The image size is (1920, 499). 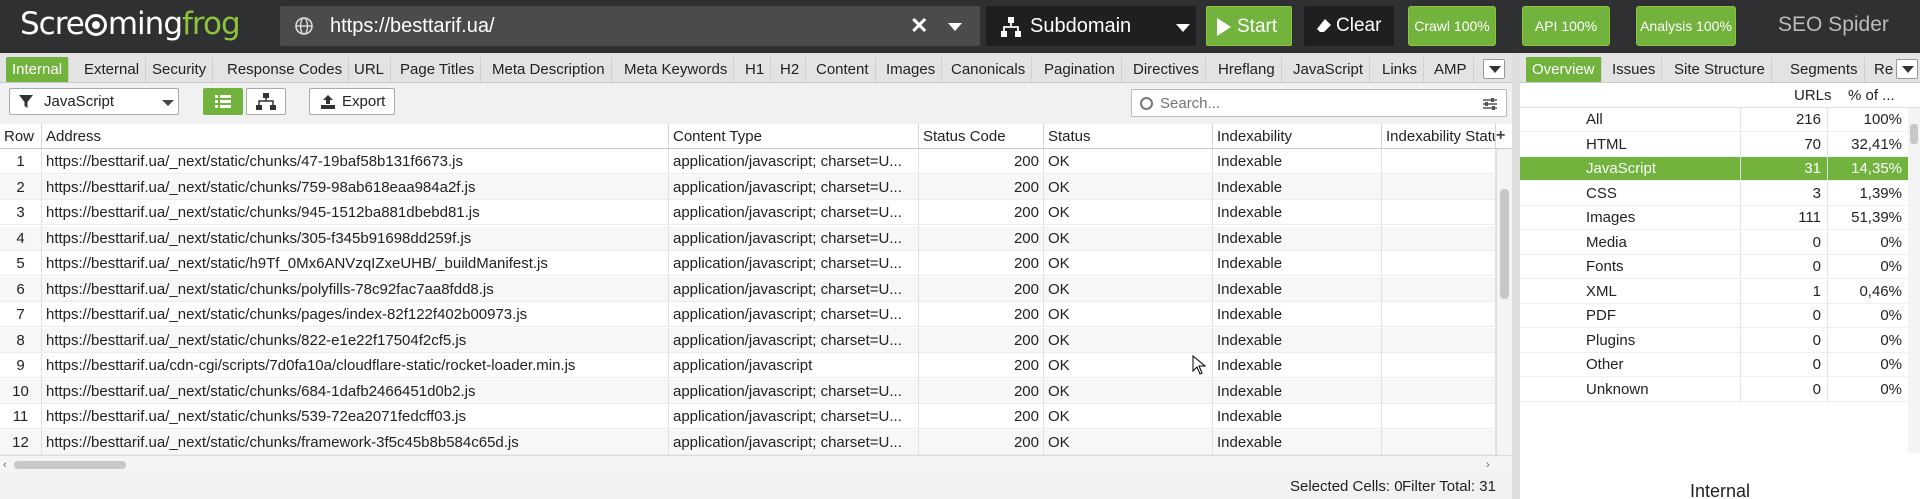 What do you see at coordinates (1566, 26) in the screenshot?
I see `api-progress-button: API 100%` at bounding box center [1566, 26].